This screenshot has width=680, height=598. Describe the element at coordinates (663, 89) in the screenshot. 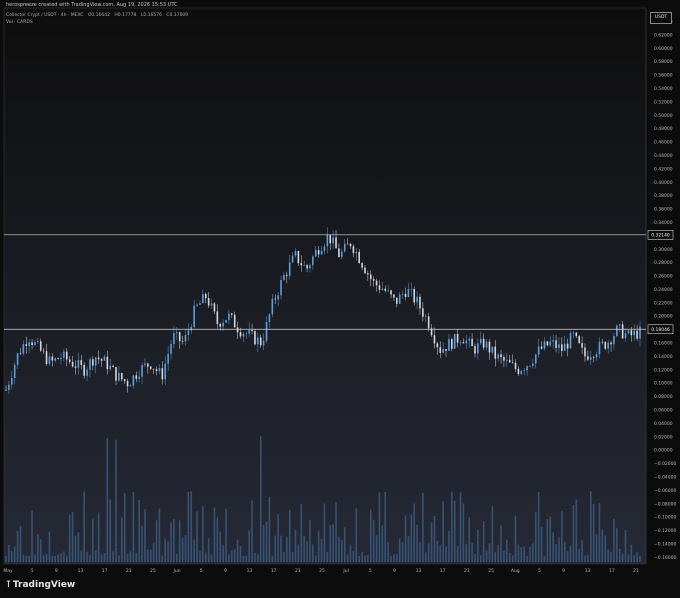

I see `y-tick-label: 0.54000` at that location.